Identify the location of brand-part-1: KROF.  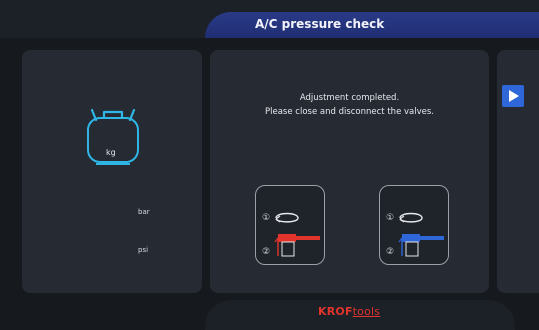
(335, 311).